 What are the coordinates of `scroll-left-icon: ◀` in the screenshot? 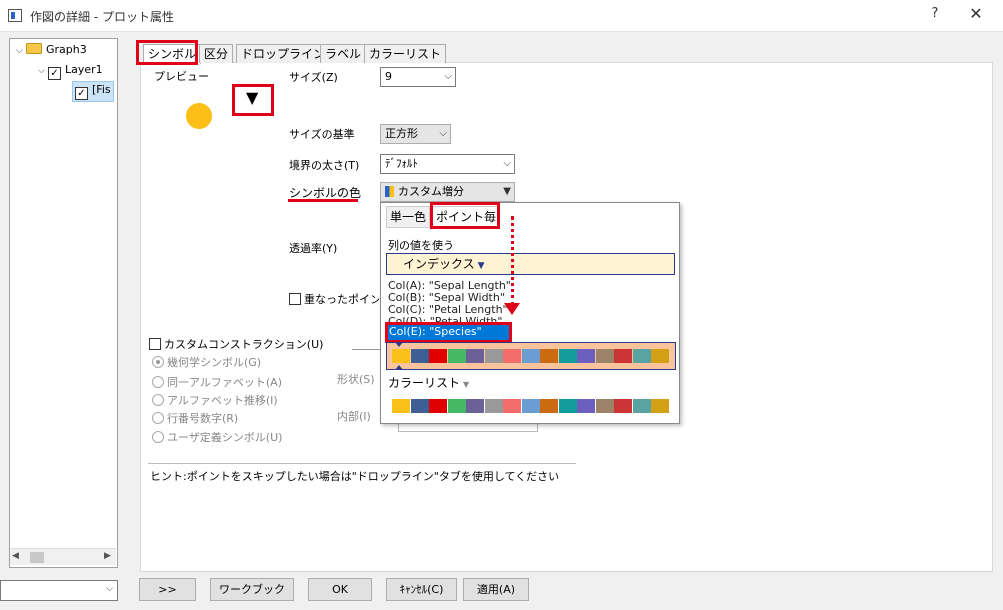 It's located at (15, 556).